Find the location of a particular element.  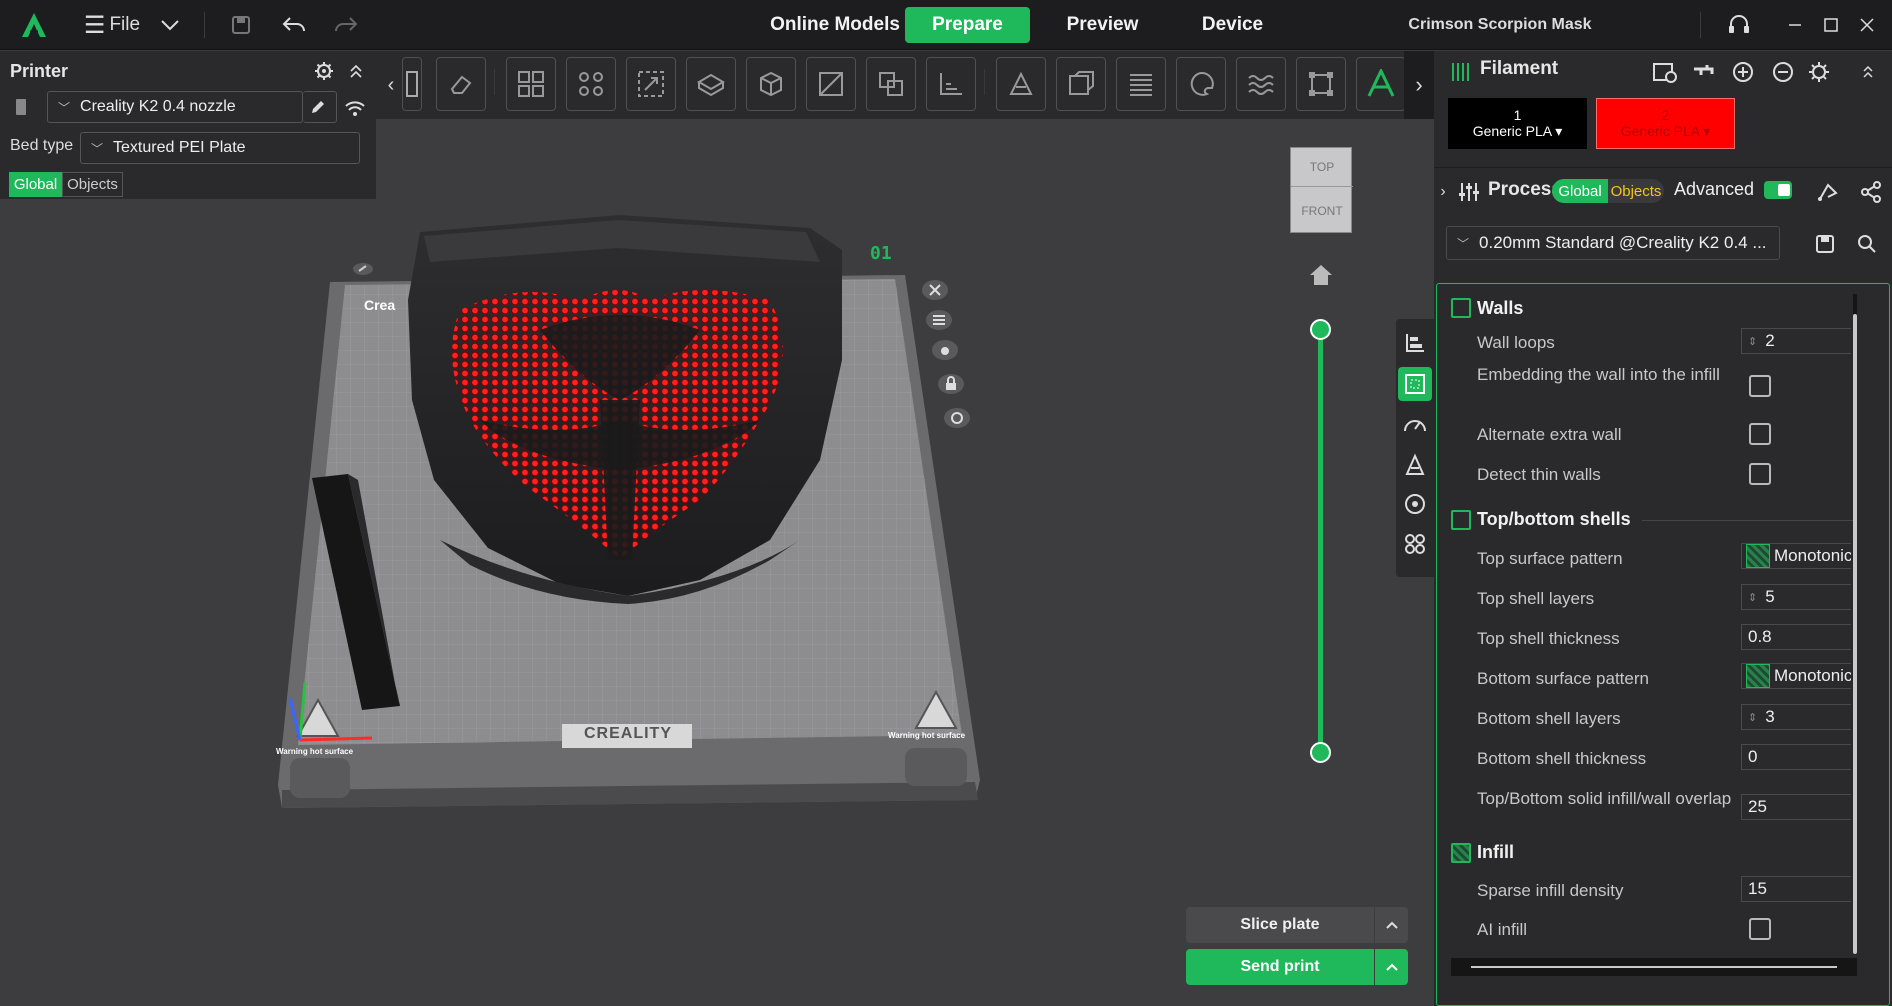

wall-loops-input: ⇕ 2 is located at coordinates (1796, 341).